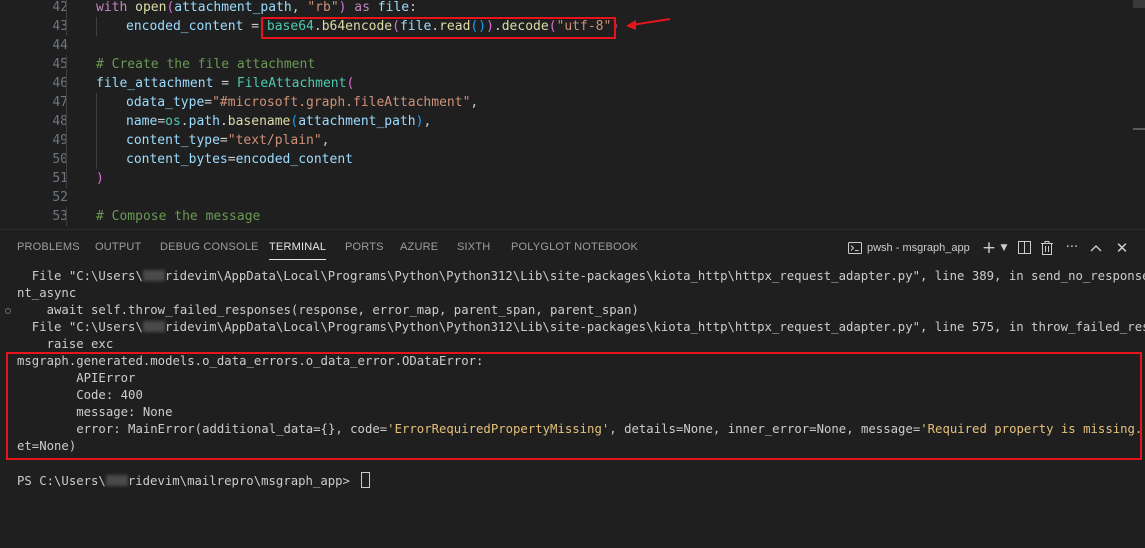 This screenshot has height=548, width=1145. What do you see at coordinates (173, 121) in the screenshot?
I see `code-token: os` at bounding box center [173, 121].